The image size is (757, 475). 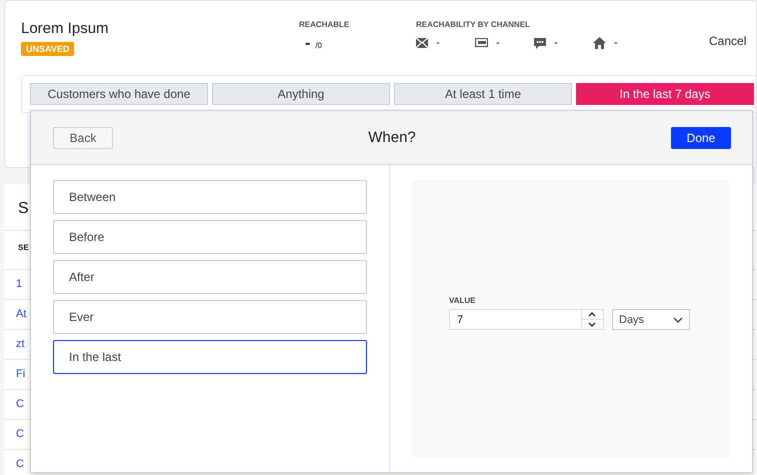 What do you see at coordinates (318, 45) in the screenshot?
I see `reachable-total: /0` at bounding box center [318, 45].